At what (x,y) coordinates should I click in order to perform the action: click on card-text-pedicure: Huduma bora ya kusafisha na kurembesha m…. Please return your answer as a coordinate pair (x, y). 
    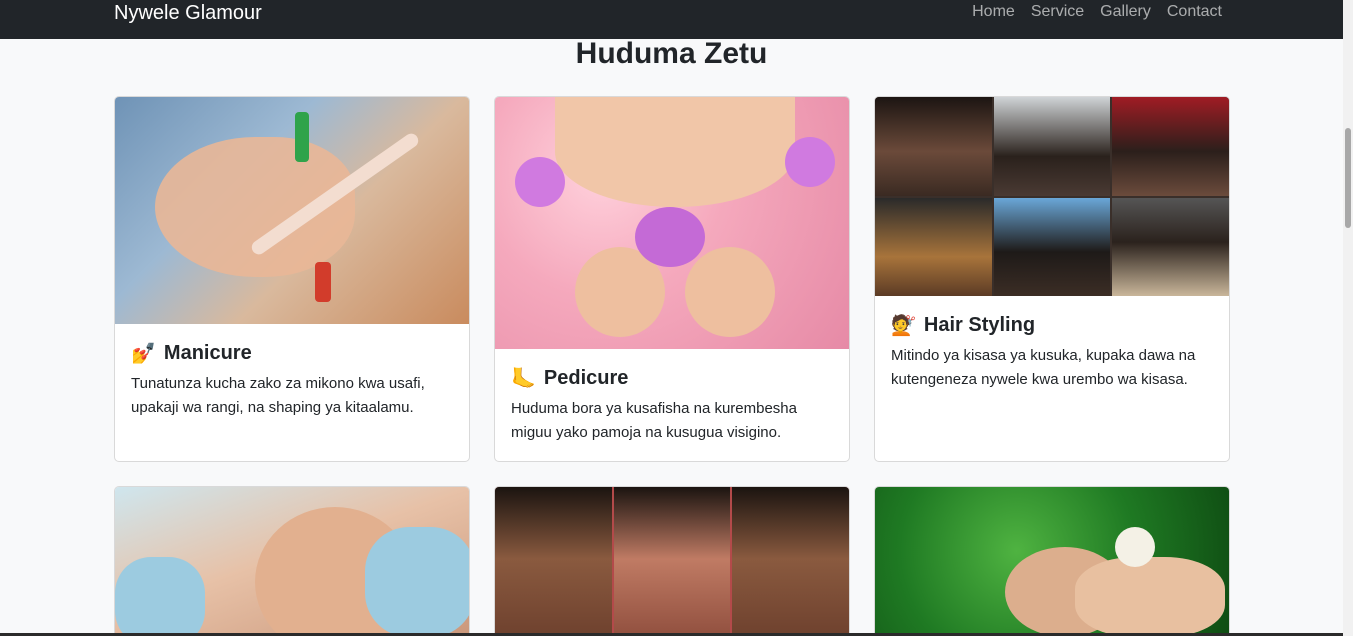
    Looking at the image, I should click on (654, 420).